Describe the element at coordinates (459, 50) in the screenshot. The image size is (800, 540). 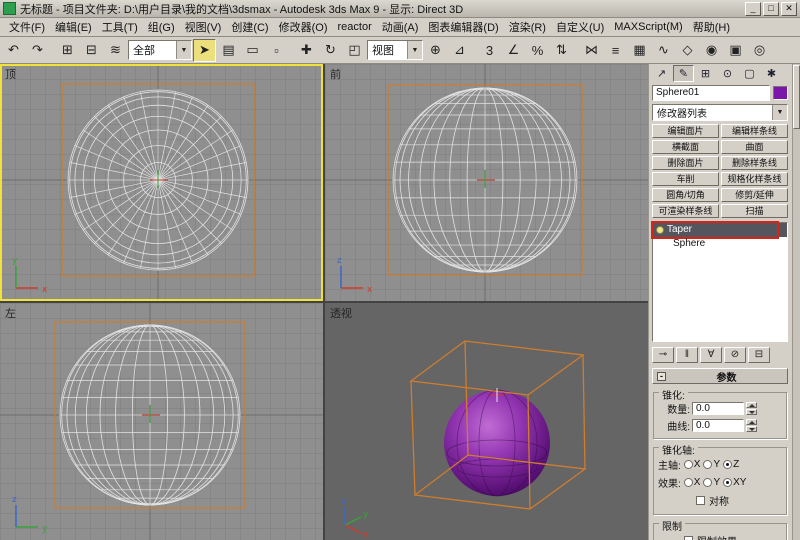
I see `select-manipulate-icon: ⊿` at that location.